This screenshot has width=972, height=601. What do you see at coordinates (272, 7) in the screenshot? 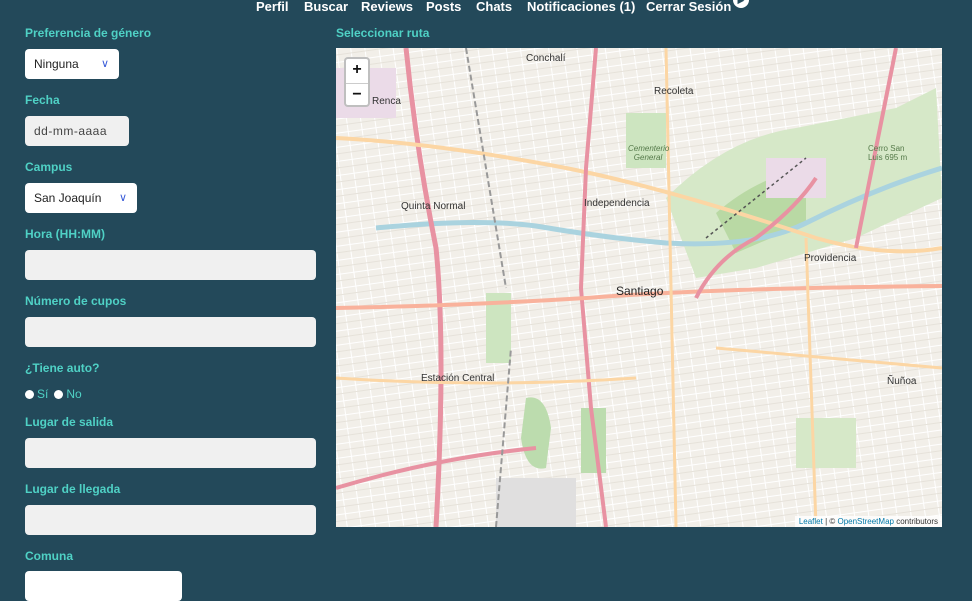
I see `nav-perfil: Perfil` at bounding box center [272, 7].